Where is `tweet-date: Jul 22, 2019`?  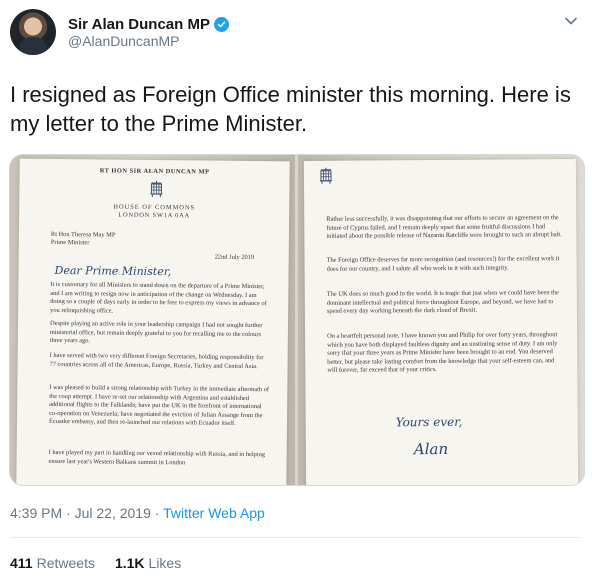 tweet-date: Jul 22, 2019 is located at coordinates (113, 513).